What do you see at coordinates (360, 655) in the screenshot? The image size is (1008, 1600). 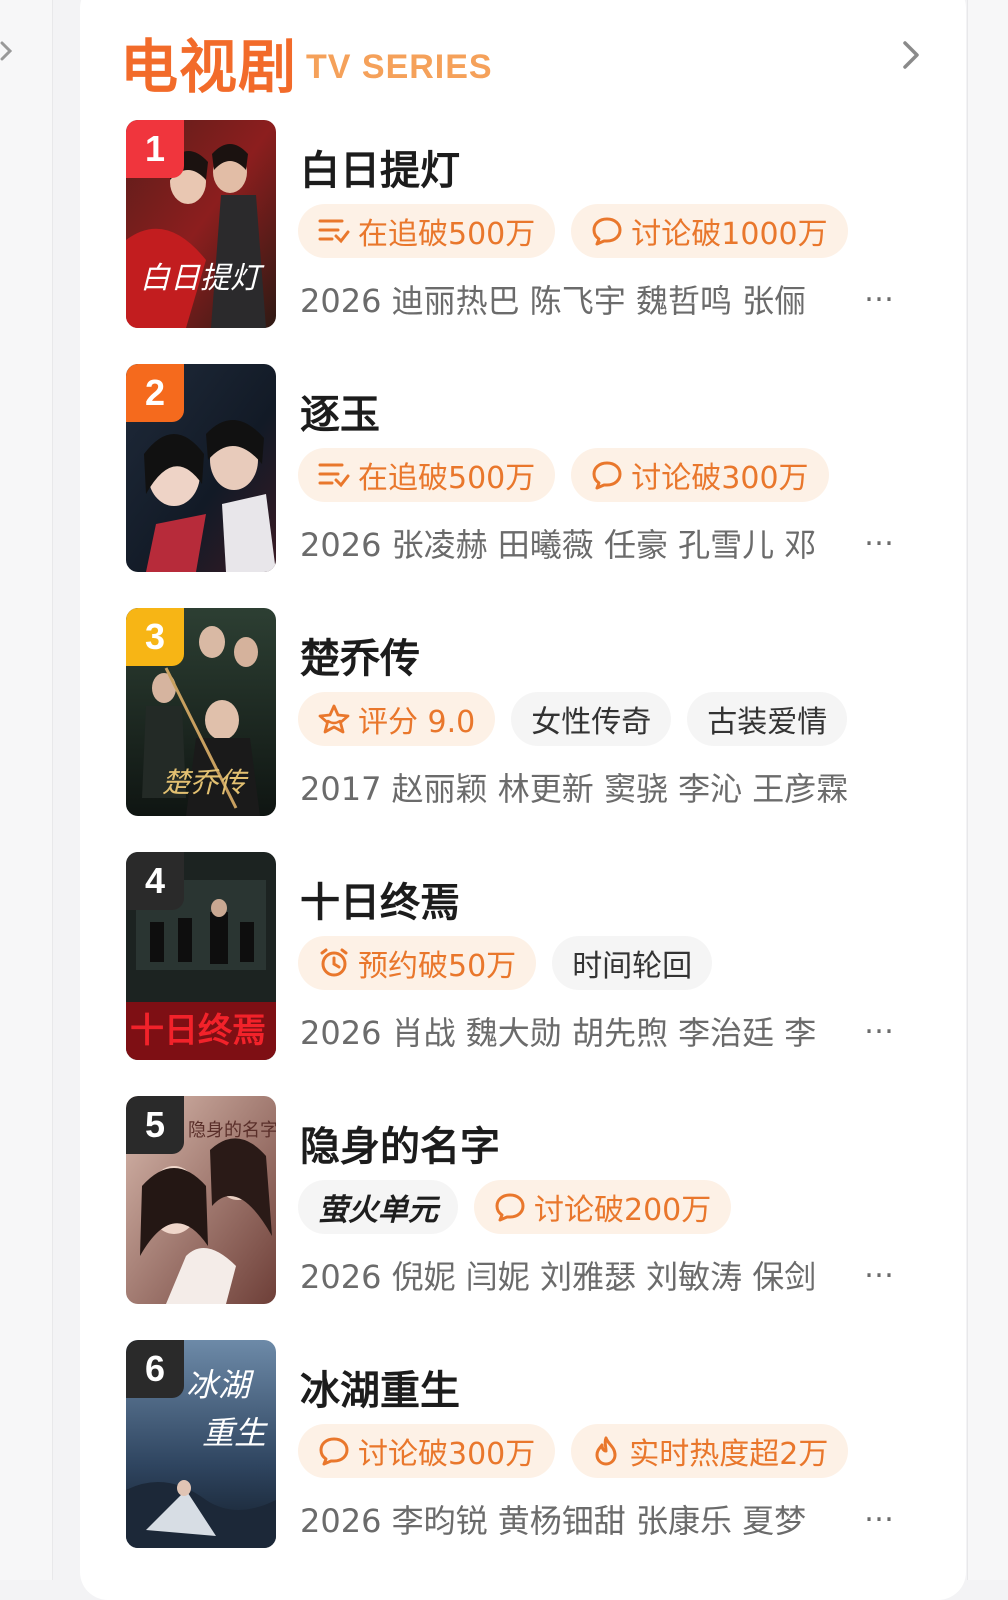 I see `show-title: 楚乔传` at bounding box center [360, 655].